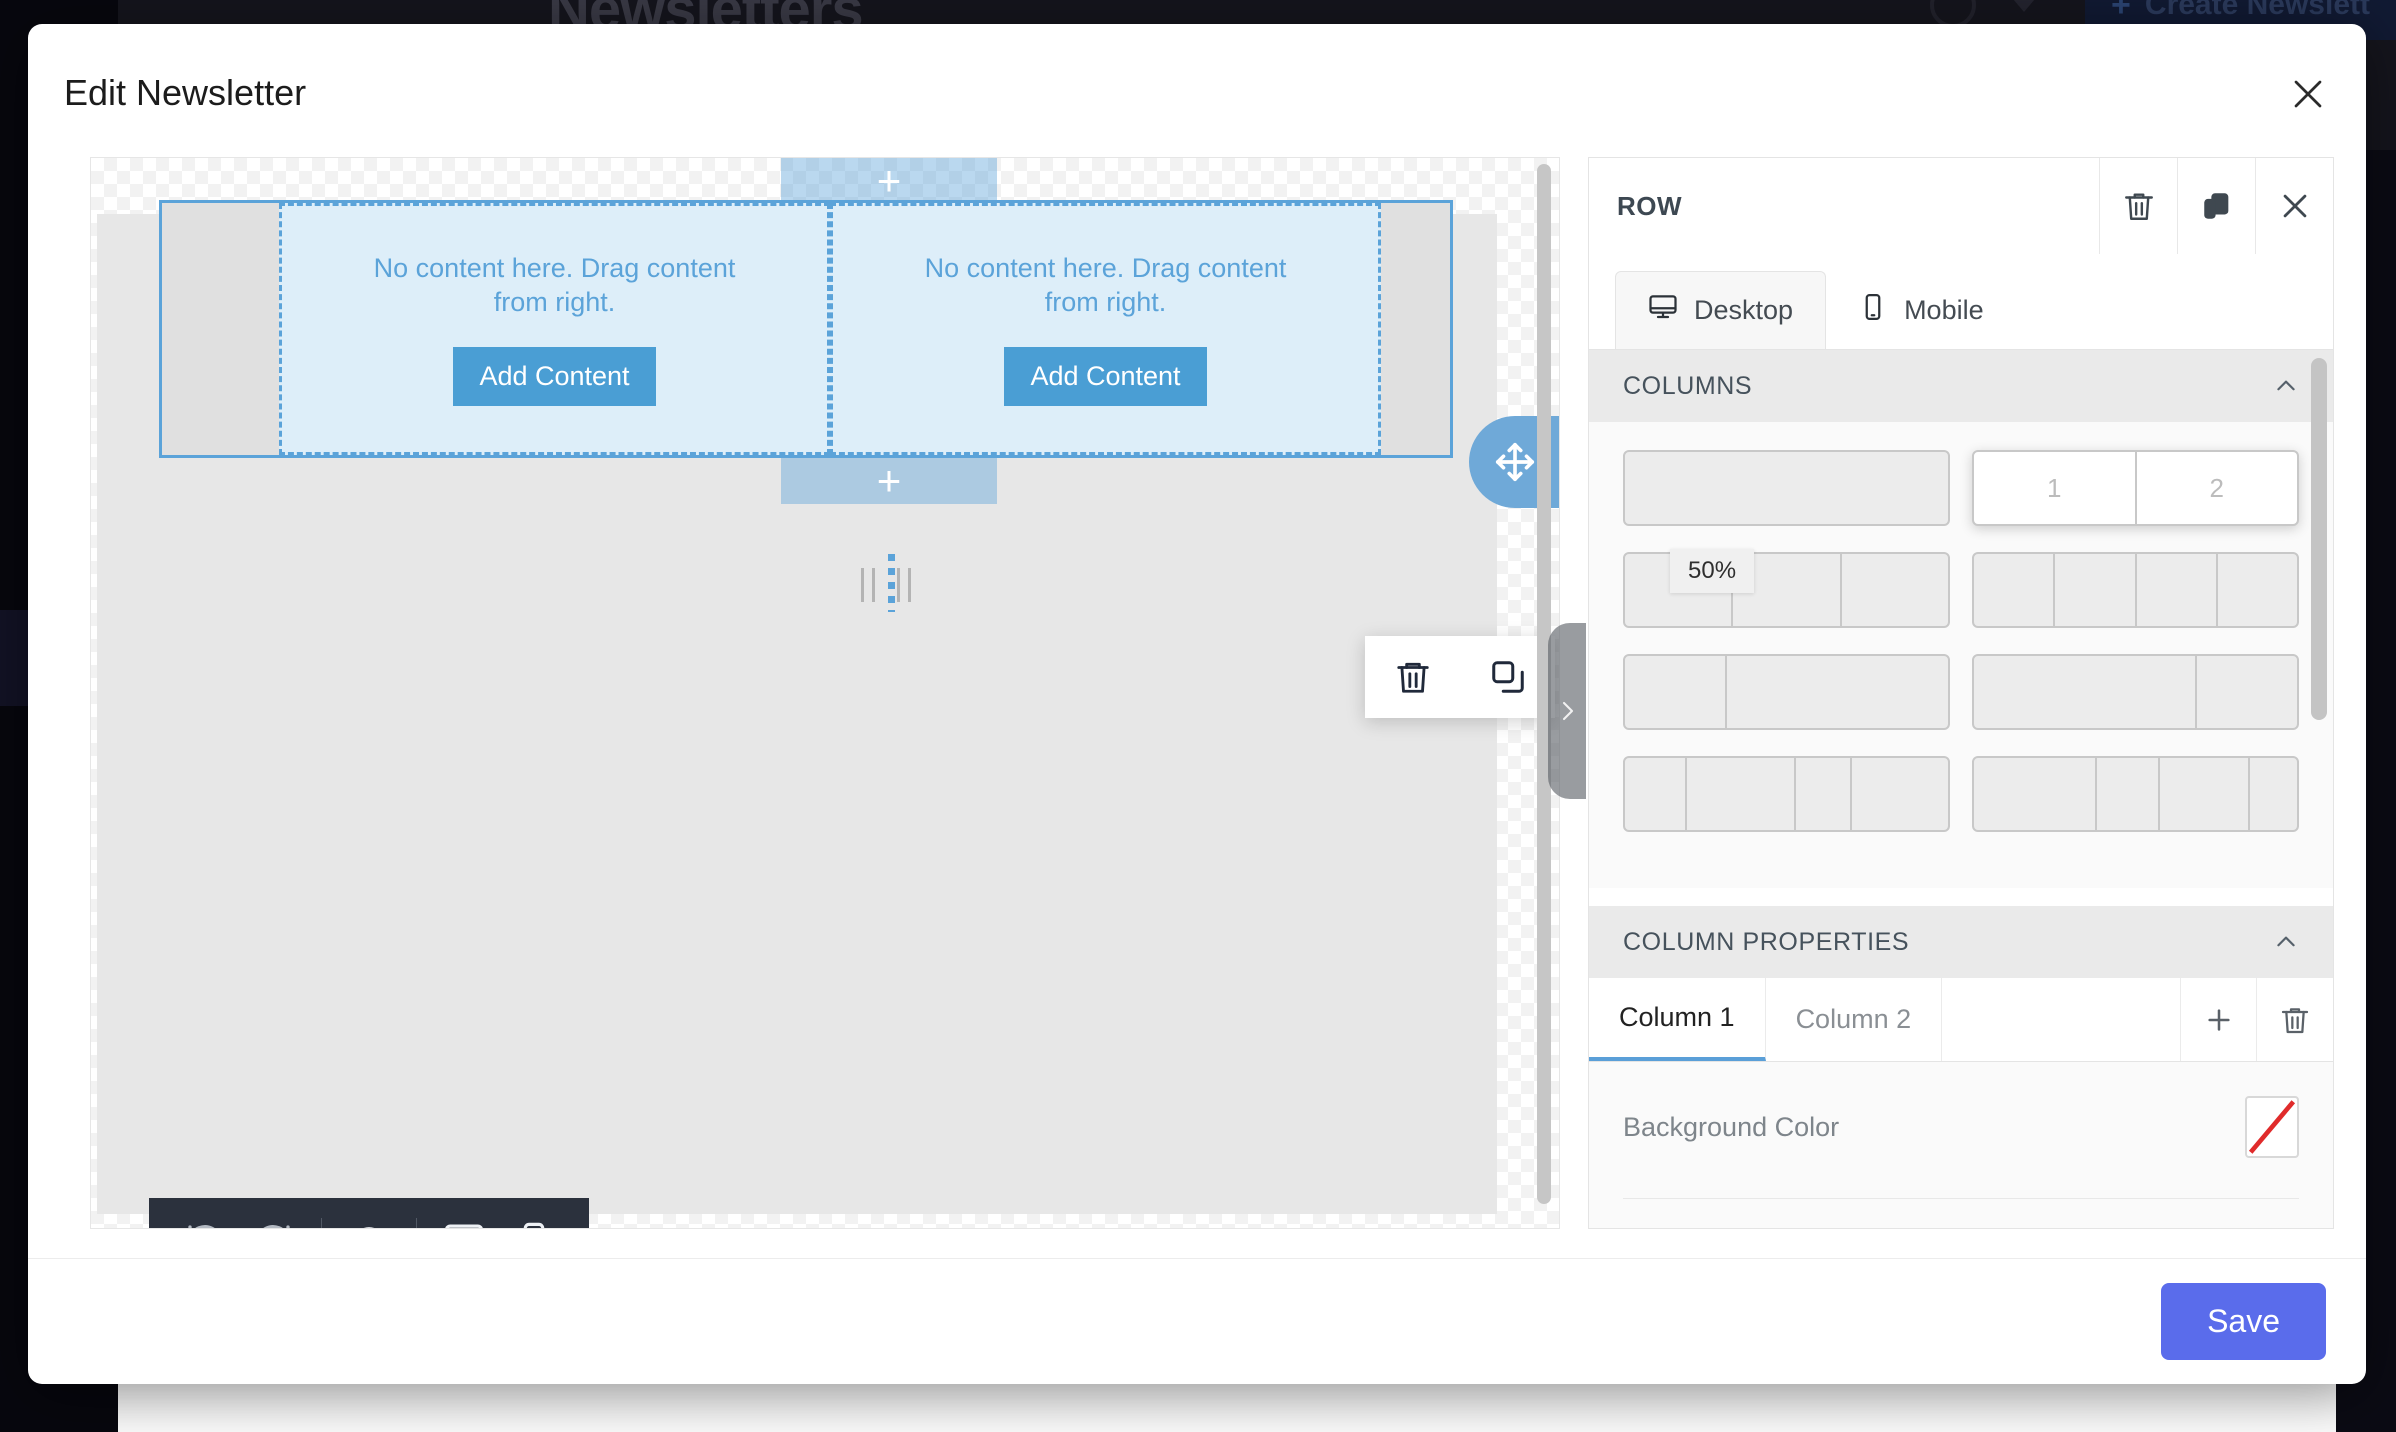  I want to click on tab-mobile: Mobile, so click(1921, 310).